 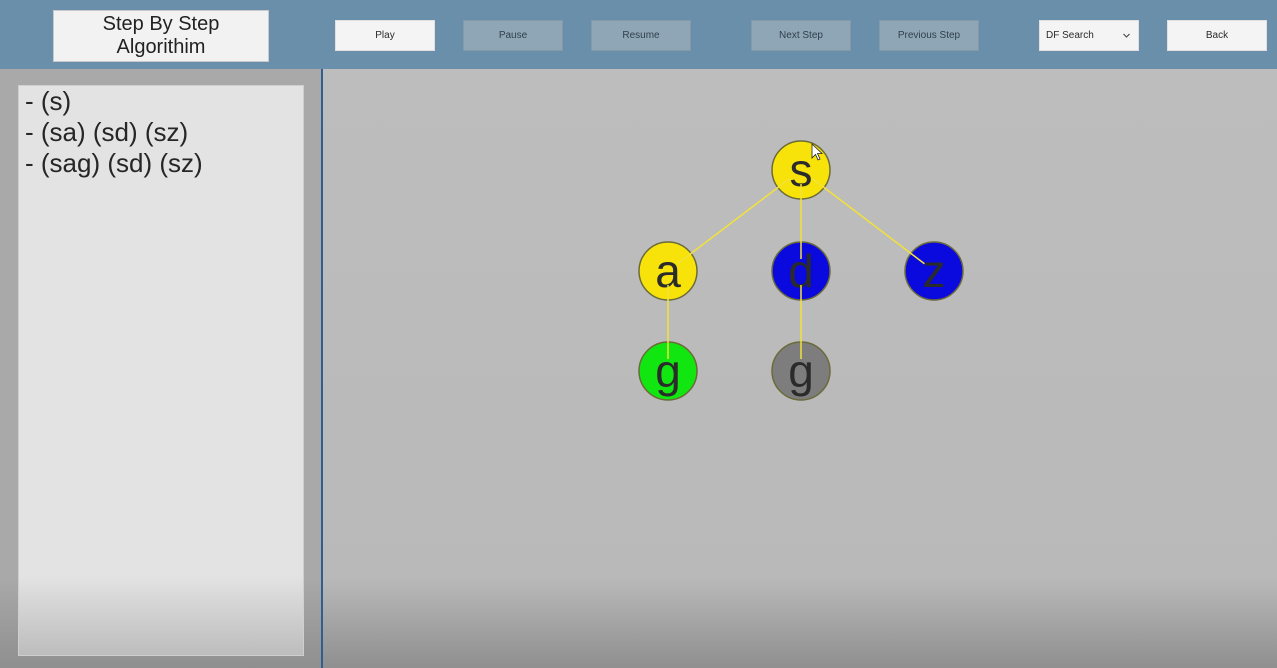 What do you see at coordinates (513, 35) in the screenshot?
I see `pause-button: Pause` at bounding box center [513, 35].